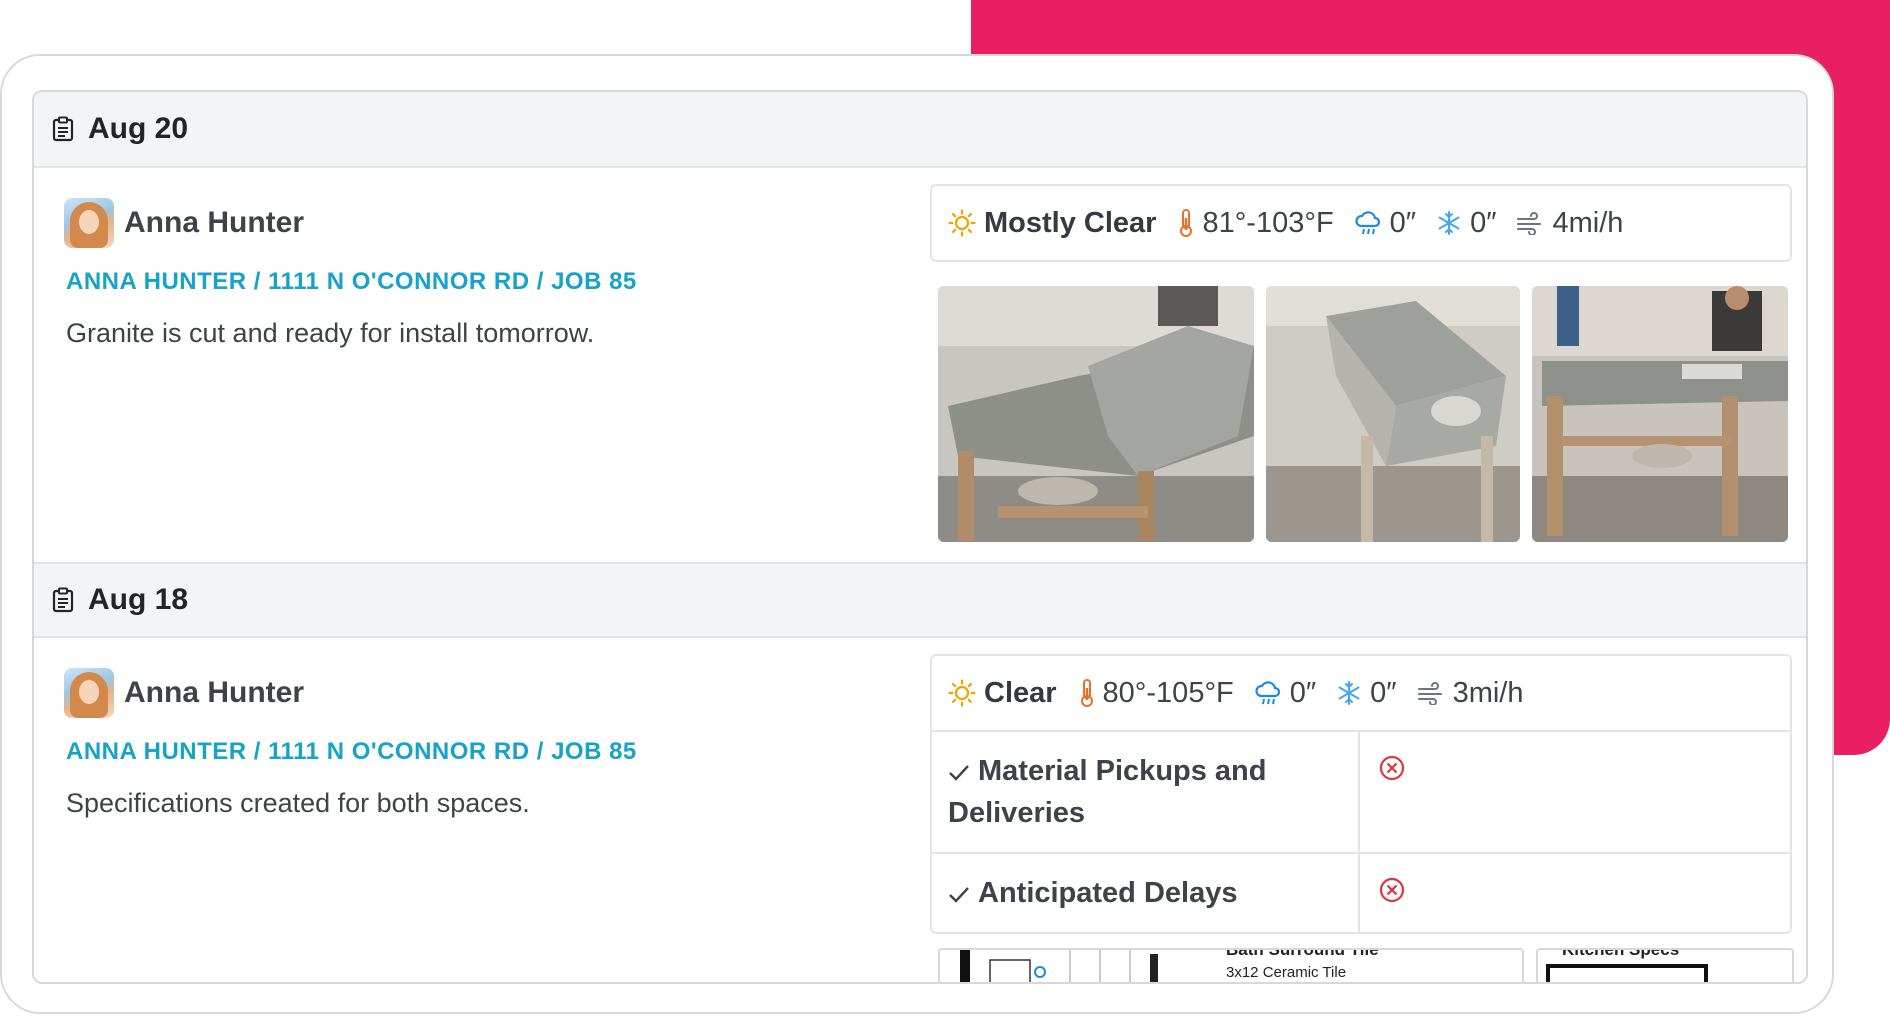  Describe the element at coordinates (920, 130) in the screenshot. I see `day-header: Aug 20` at that location.